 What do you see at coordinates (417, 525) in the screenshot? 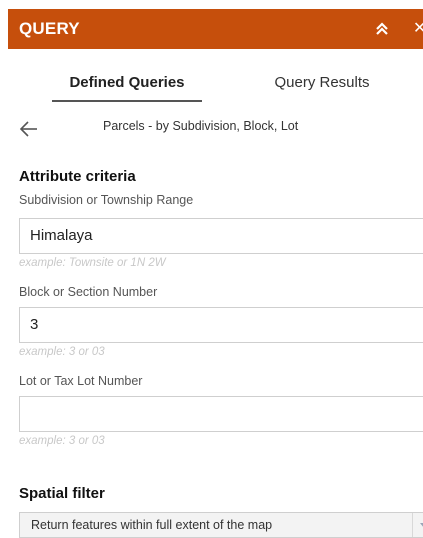
I see `caret-down-icon` at bounding box center [417, 525].